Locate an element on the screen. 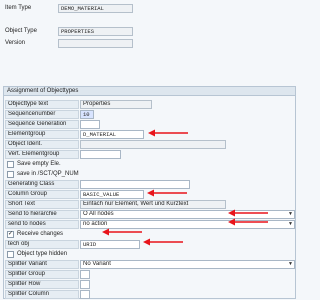  objecttype-text-field: Properties is located at coordinates (116, 104).